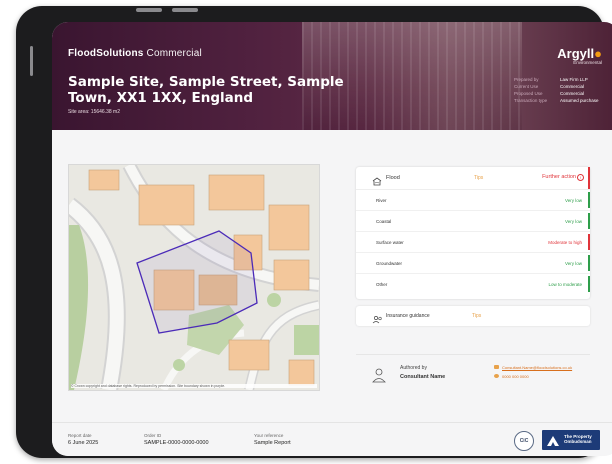  What do you see at coordinates (526, 86) in the screenshot?
I see `meta-key: Current Use` at bounding box center [526, 86].